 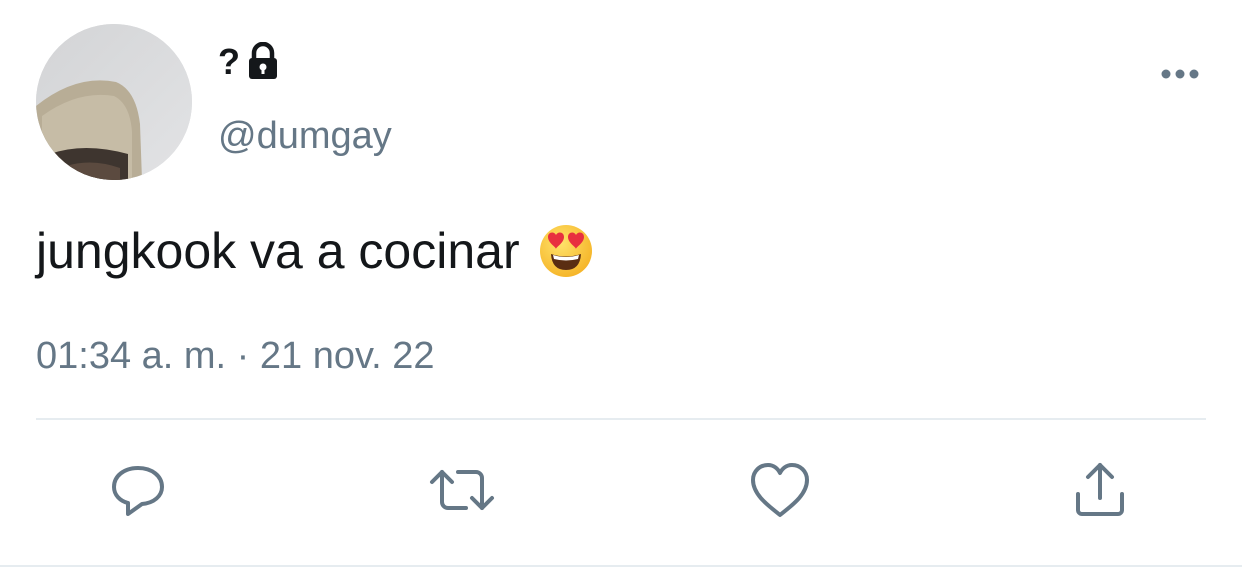 I want to click on share-button, so click(x=1100, y=490).